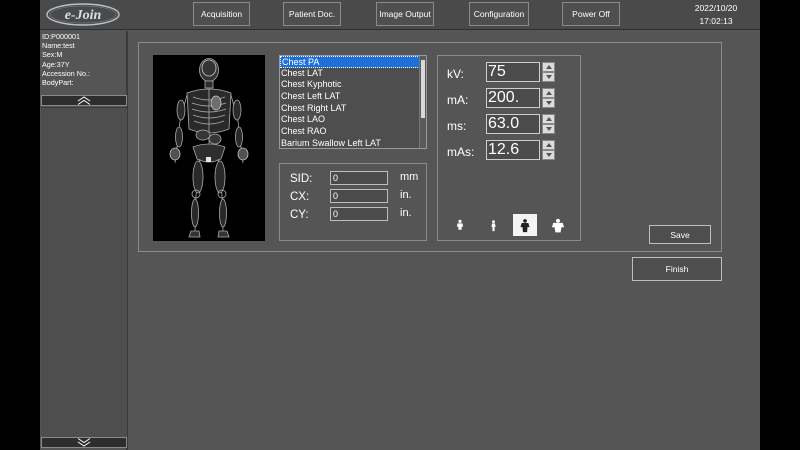 This screenshot has height=450, width=800. What do you see at coordinates (301, 179) in the screenshot?
I see `sid-label: SID:` at bounding box center [301, 179].